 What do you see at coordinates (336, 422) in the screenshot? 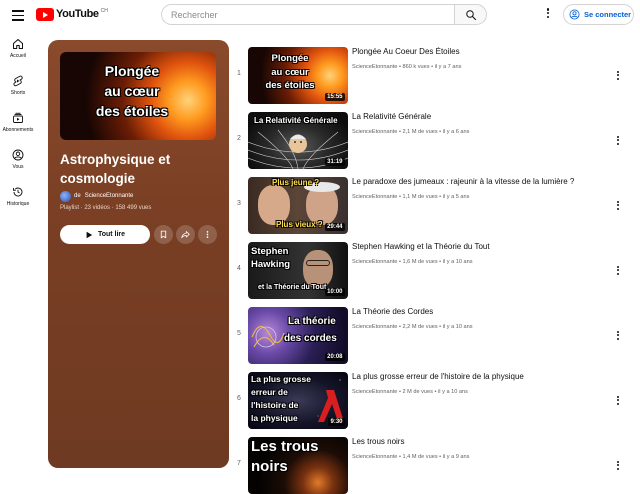
I see `video-duration: 9:30` at bounding box center [336, 422].